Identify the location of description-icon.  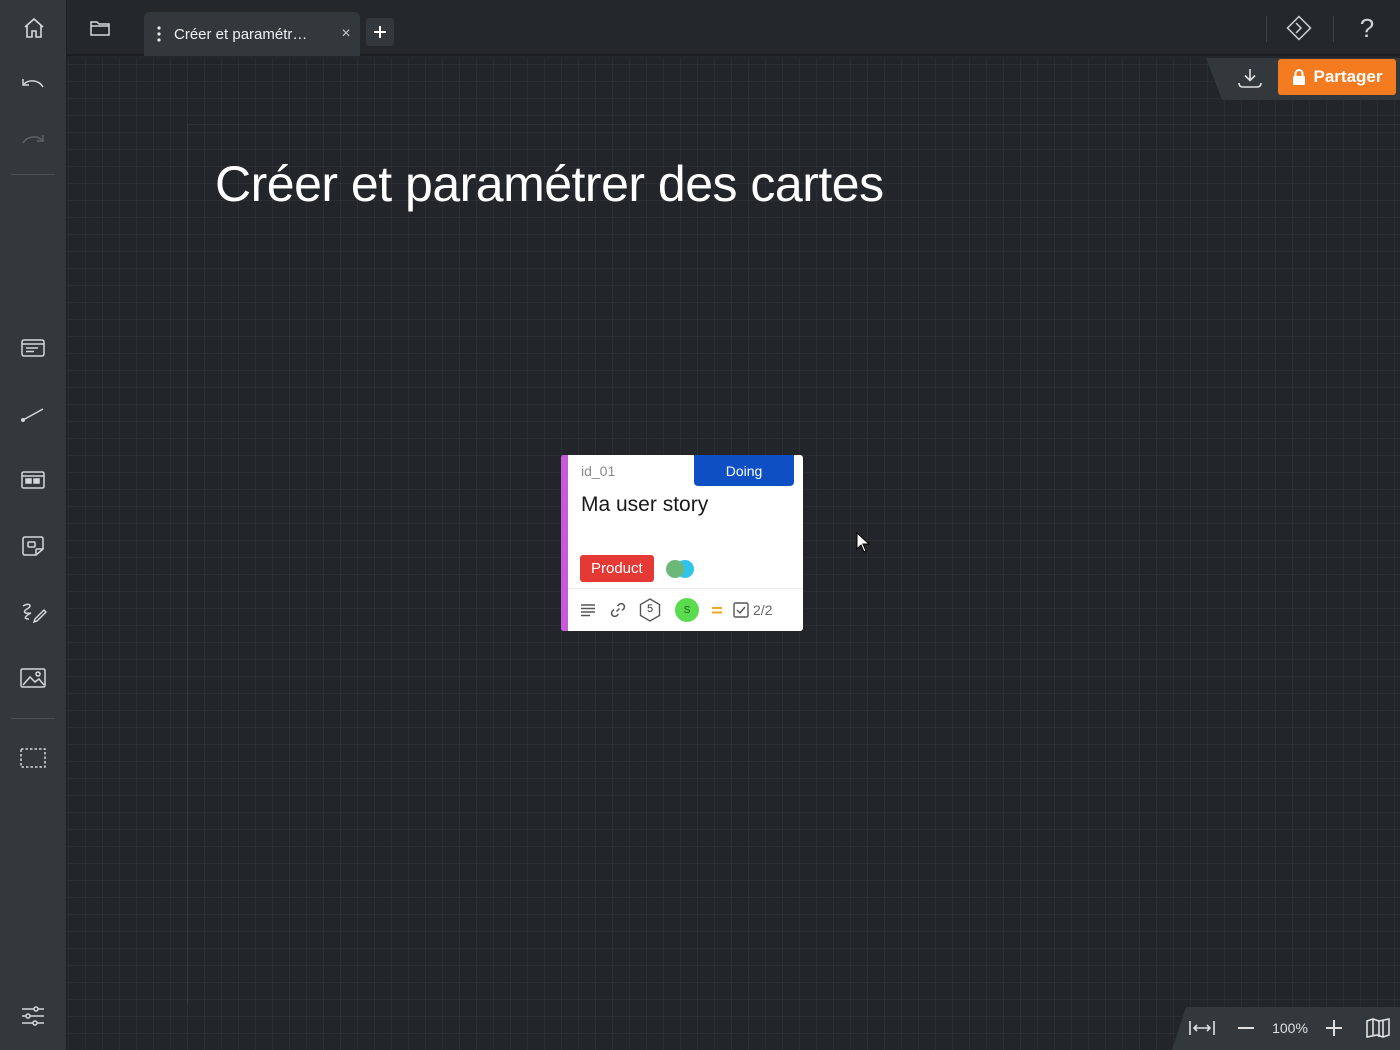
(588, 610).